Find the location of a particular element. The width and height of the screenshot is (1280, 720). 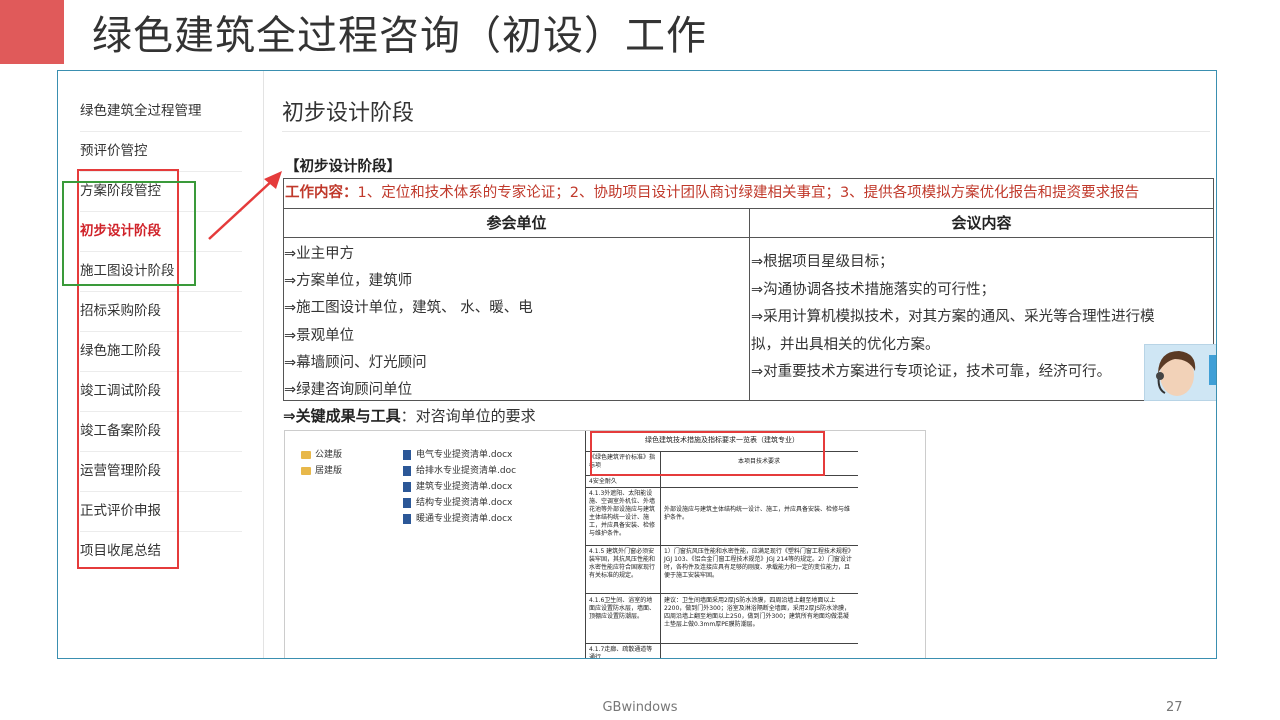

table-header-divider is located at coordinates (748, 237).